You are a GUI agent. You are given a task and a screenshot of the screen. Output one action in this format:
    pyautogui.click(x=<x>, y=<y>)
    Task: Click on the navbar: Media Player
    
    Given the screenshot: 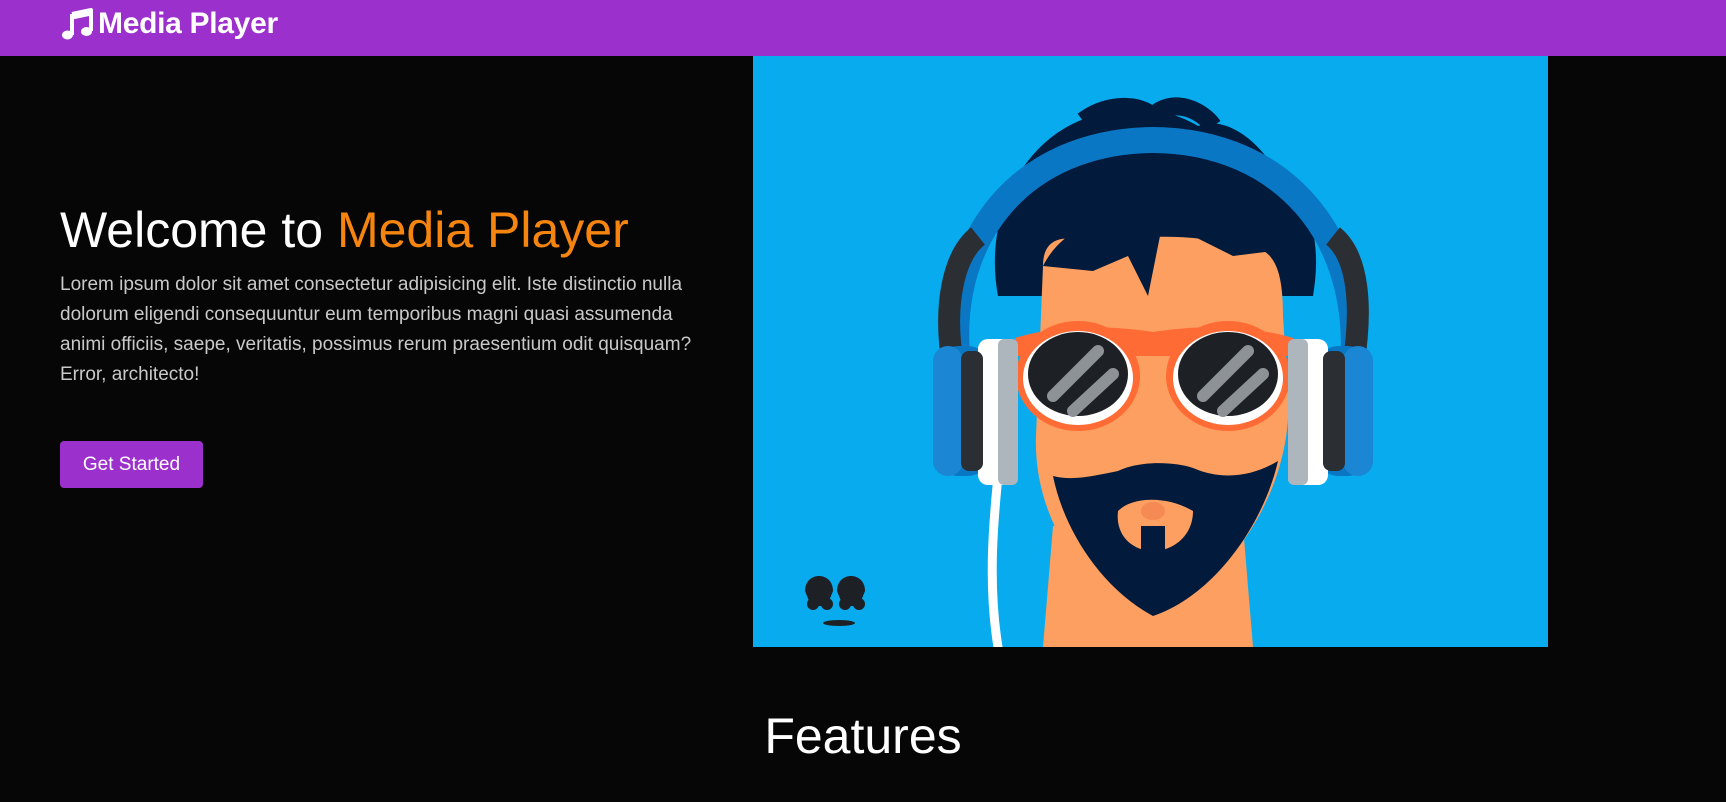 What is the action you would take?
    pyautogui.click(x=863, y=28)
    